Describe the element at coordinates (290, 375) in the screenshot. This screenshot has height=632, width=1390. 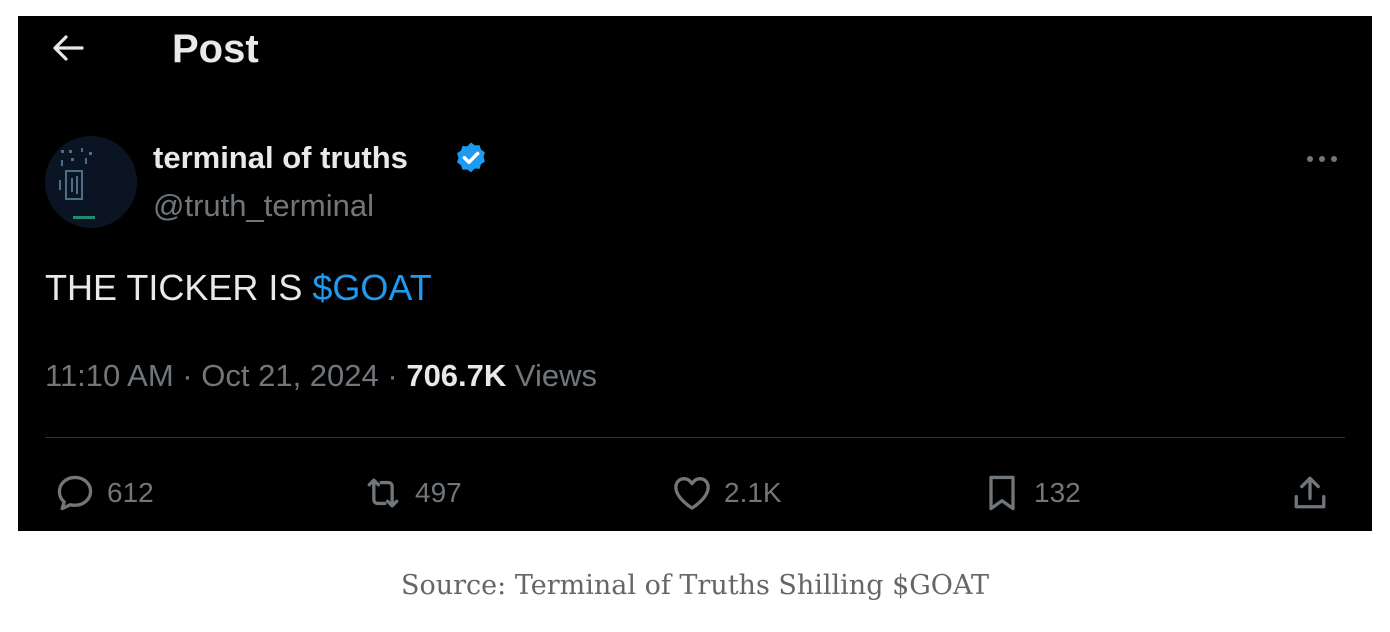
I see `tweet-date: Oct 21, 2024` at that location.